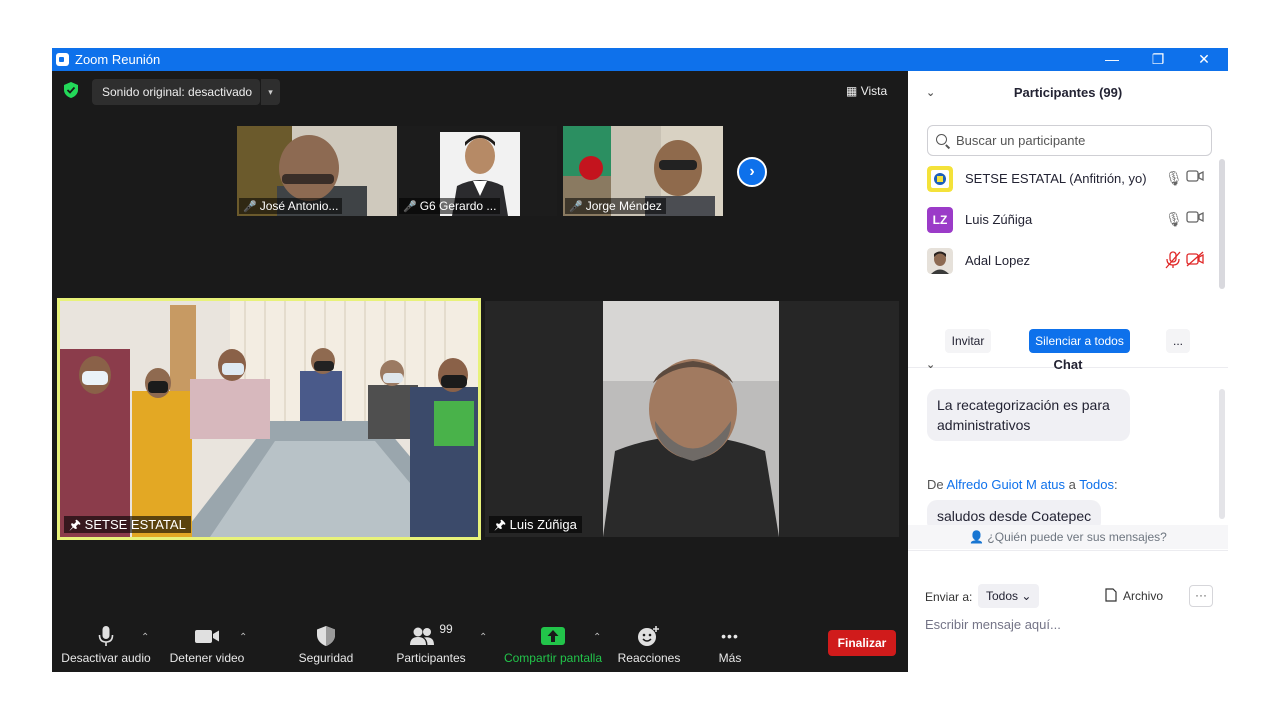  What do you see at coordinates (852, 91) in the screenshot?
I see `grid-view-icon: ▦` at bounding box center [852, 91].